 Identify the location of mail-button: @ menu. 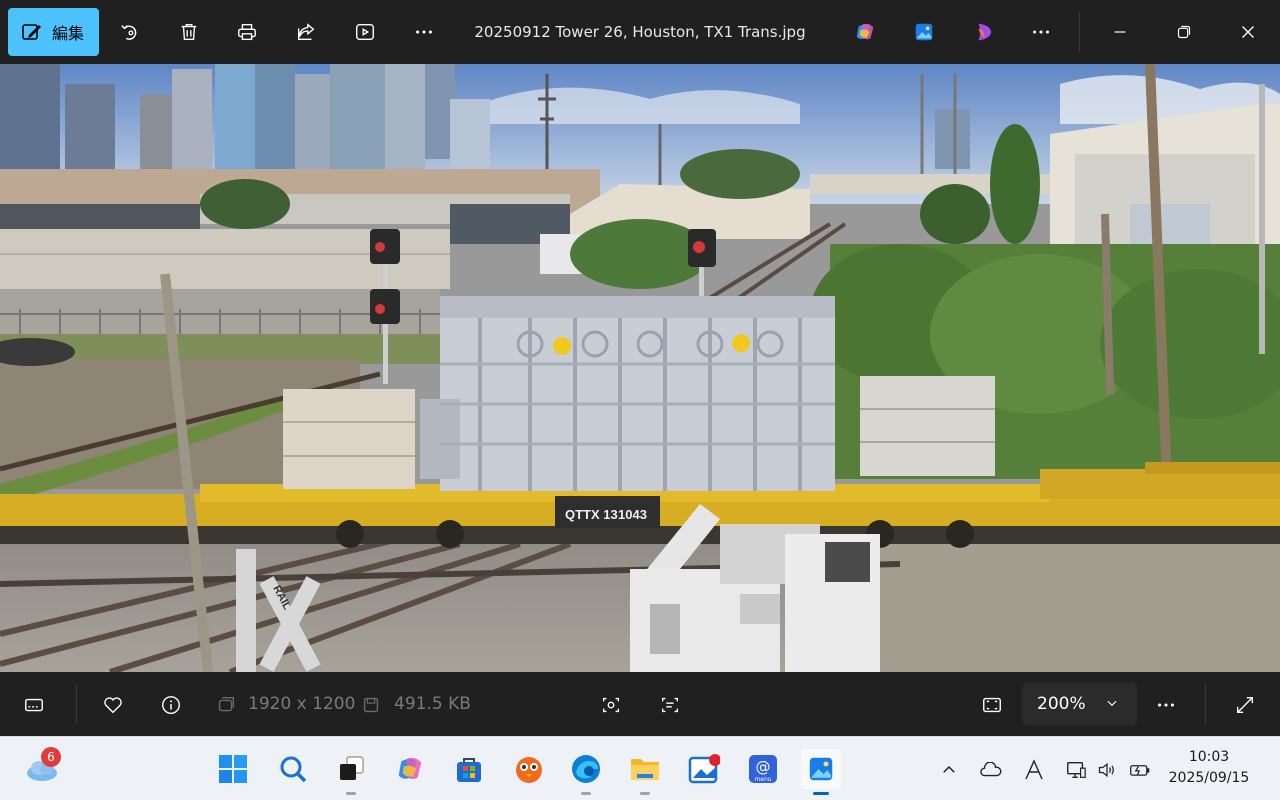
(763, 769).